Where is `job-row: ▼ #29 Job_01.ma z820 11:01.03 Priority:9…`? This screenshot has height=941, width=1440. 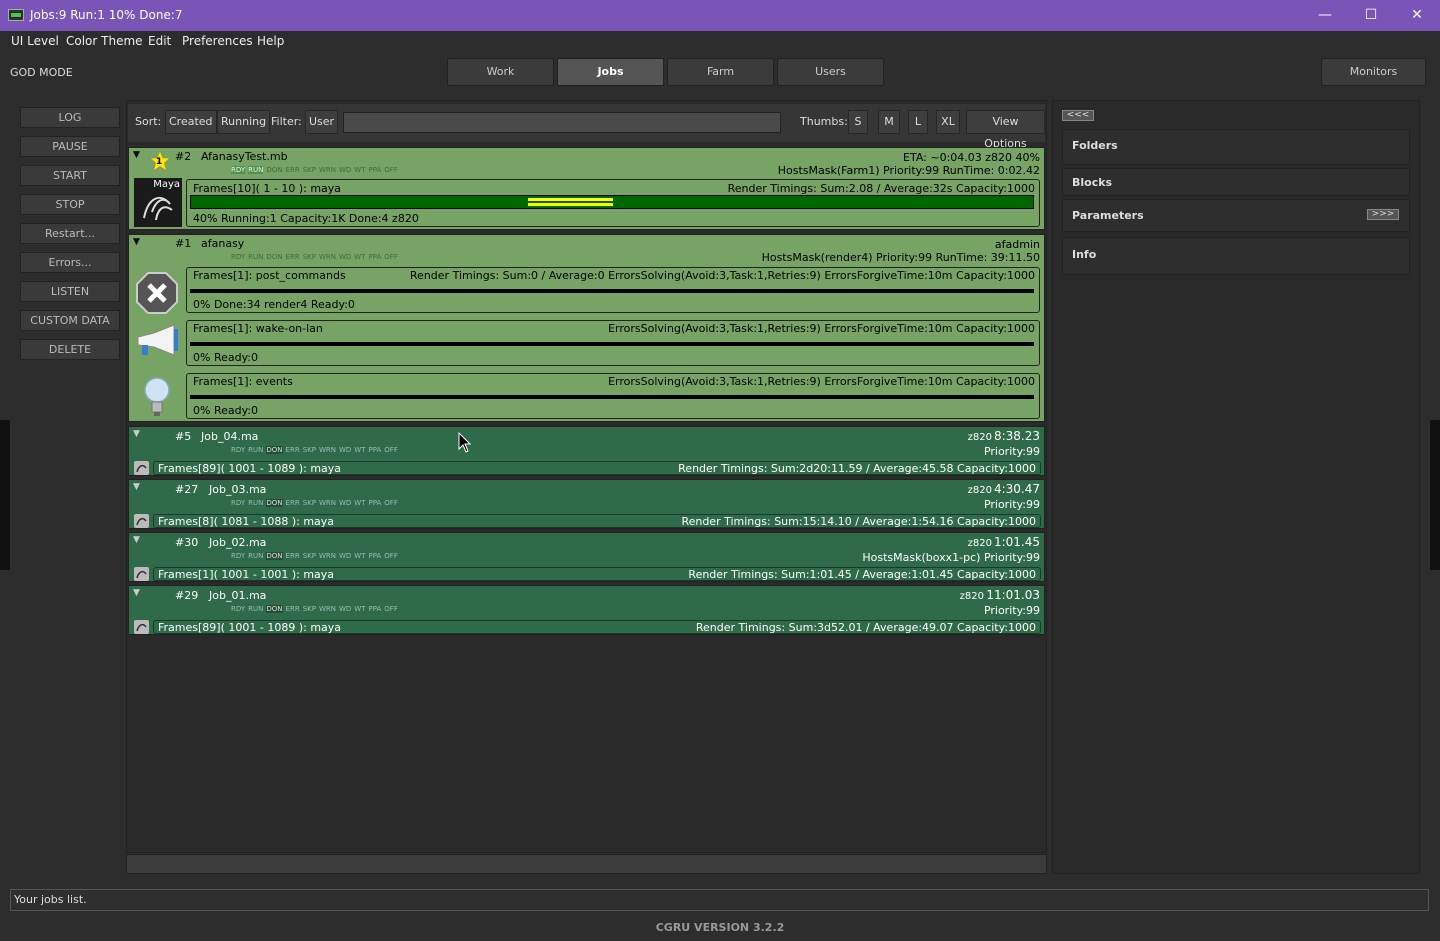 job-row: ▼ #29 Job_01.ma z820 11:01.03 Priority:9… is located at coordinates (586, 610).